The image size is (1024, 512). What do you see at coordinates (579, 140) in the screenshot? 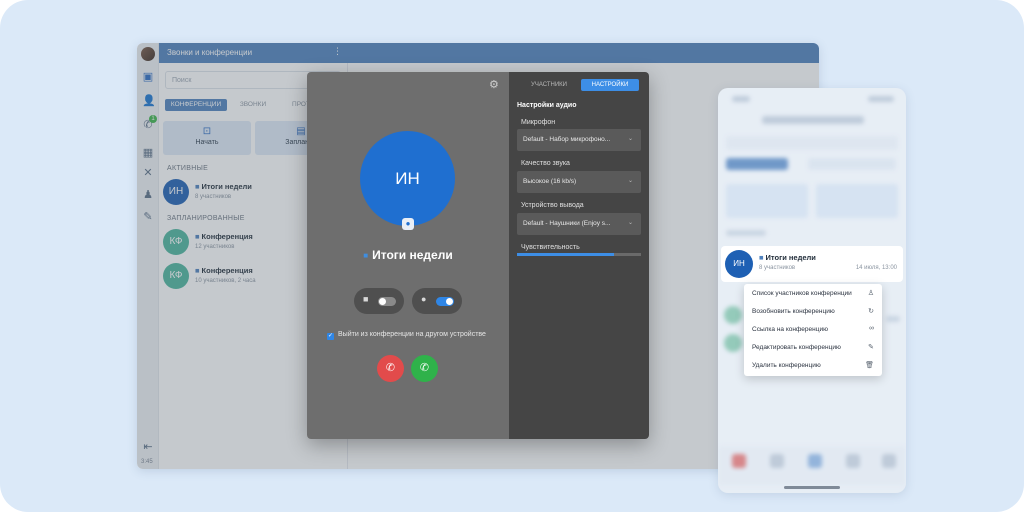
I see `microphone-select: Default - Набор микрофоно... ⌄` at bounding box center [579, 140].